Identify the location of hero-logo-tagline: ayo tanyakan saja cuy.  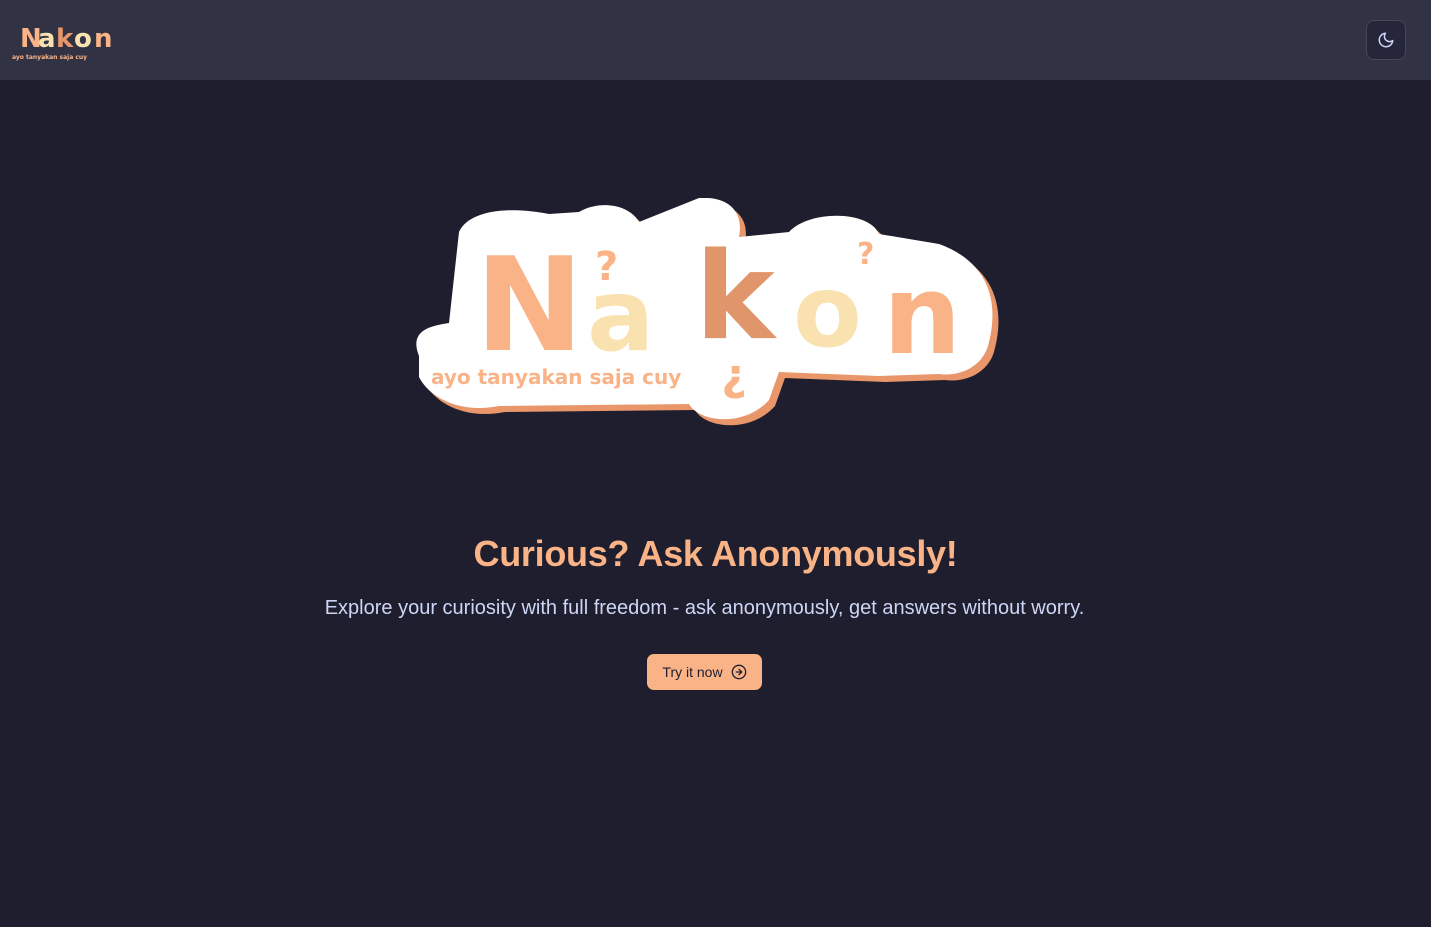
(556, 377).